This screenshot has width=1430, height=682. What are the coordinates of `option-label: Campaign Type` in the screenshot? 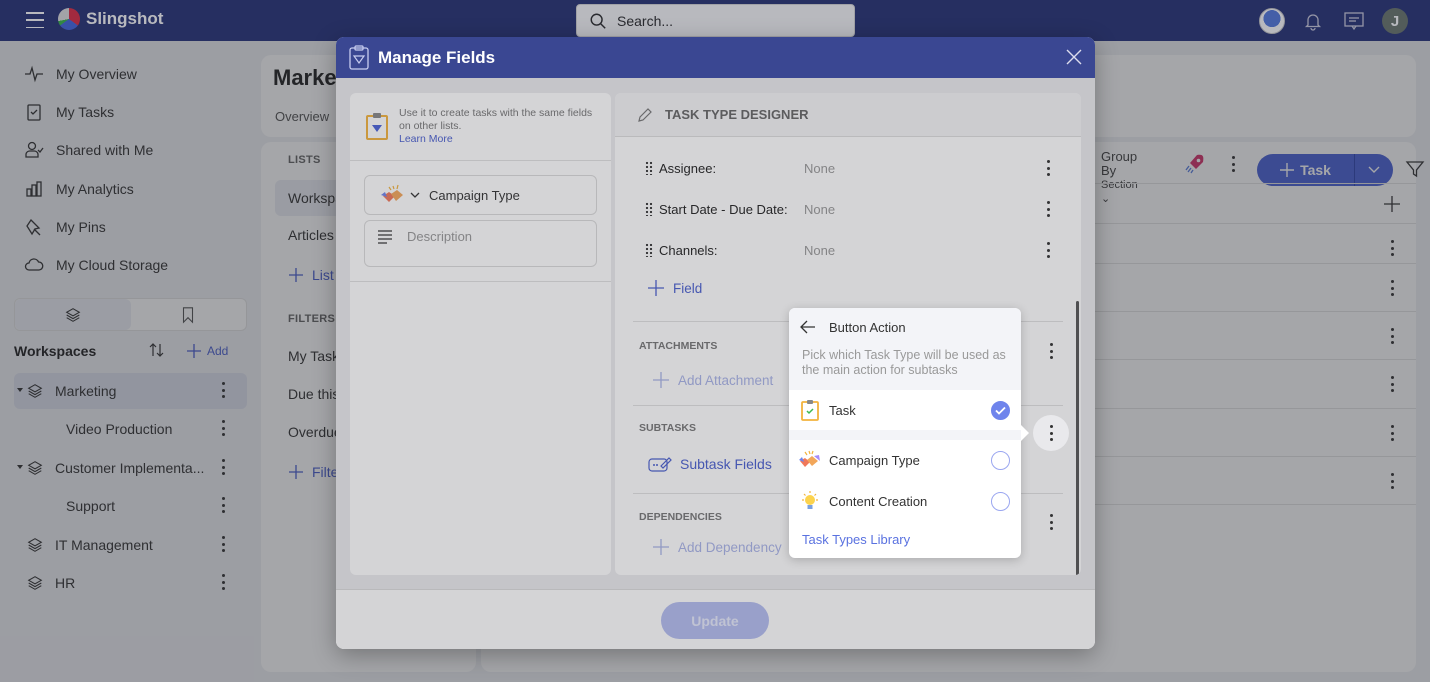 It's located at (874, 460).